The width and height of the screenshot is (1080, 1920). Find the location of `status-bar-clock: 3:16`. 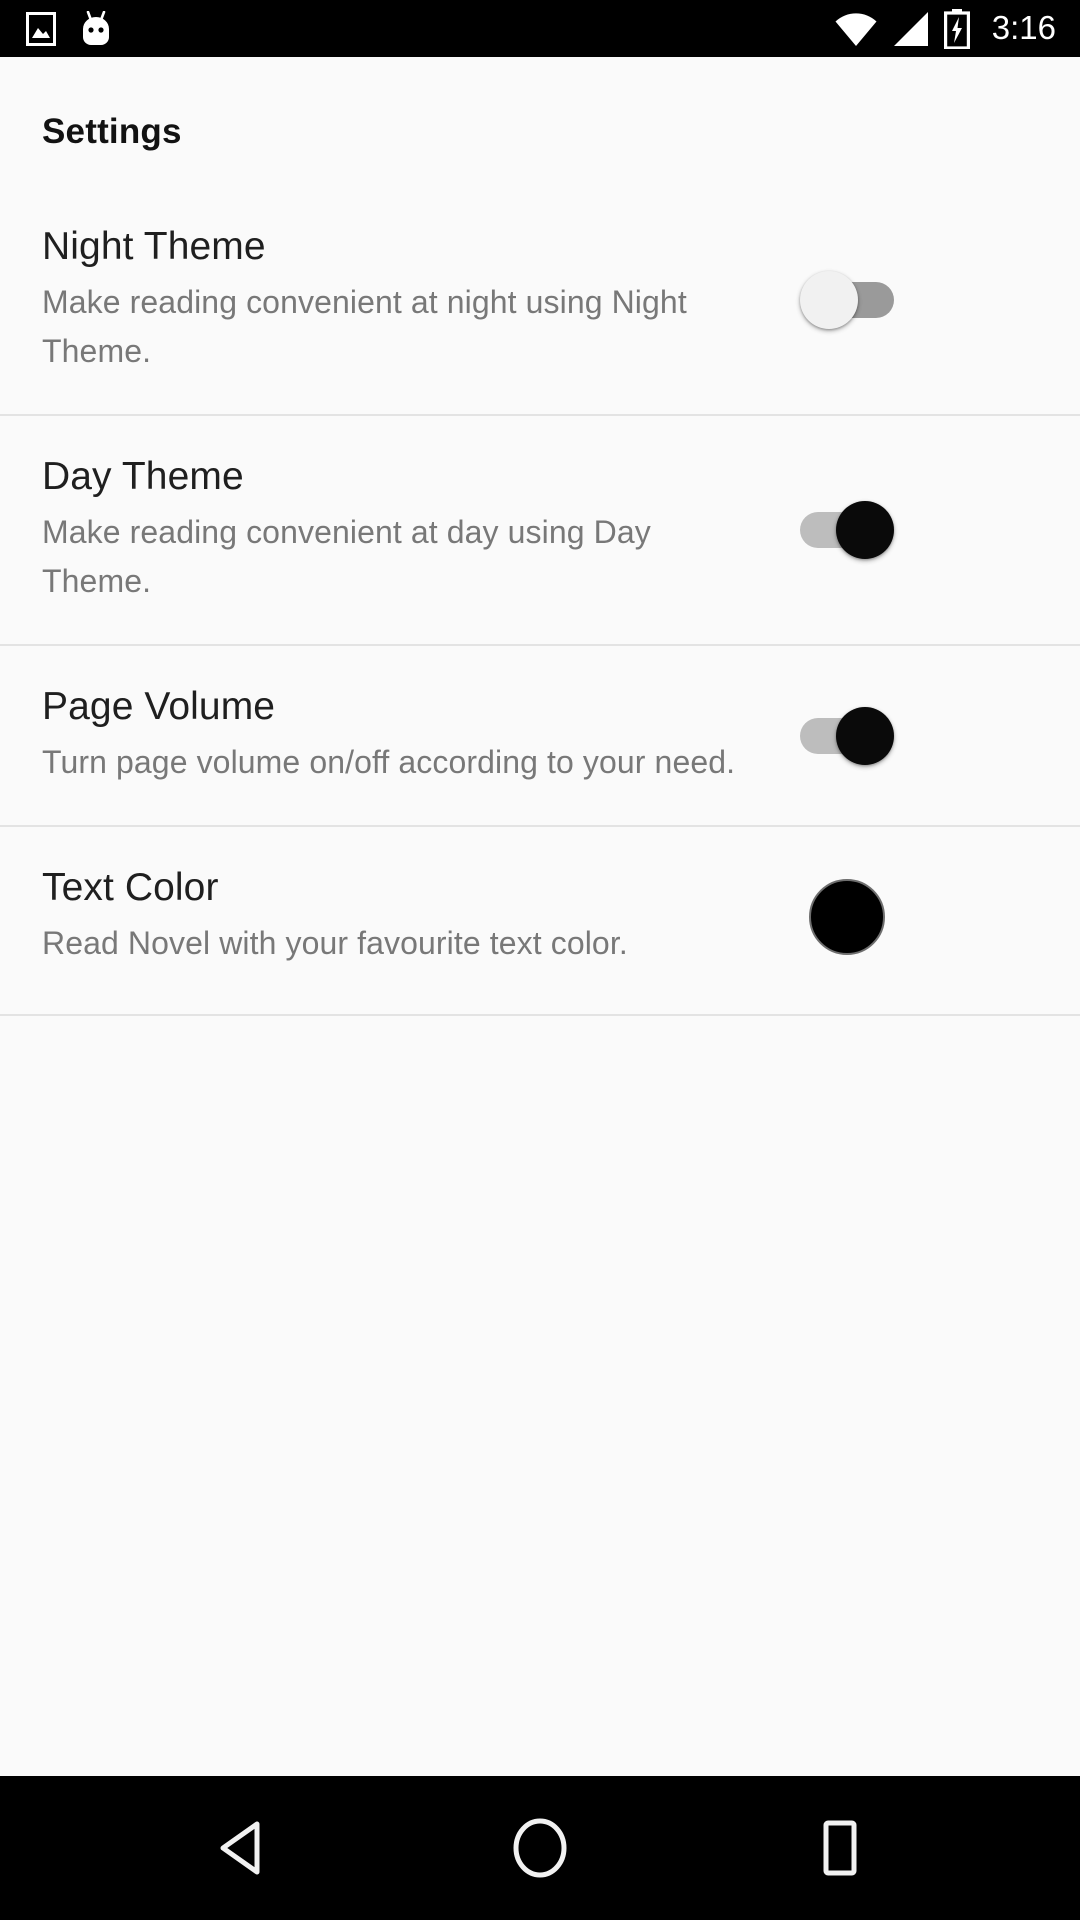

status-bar-clock: 3:16 is located at coordinates (1023, 27).